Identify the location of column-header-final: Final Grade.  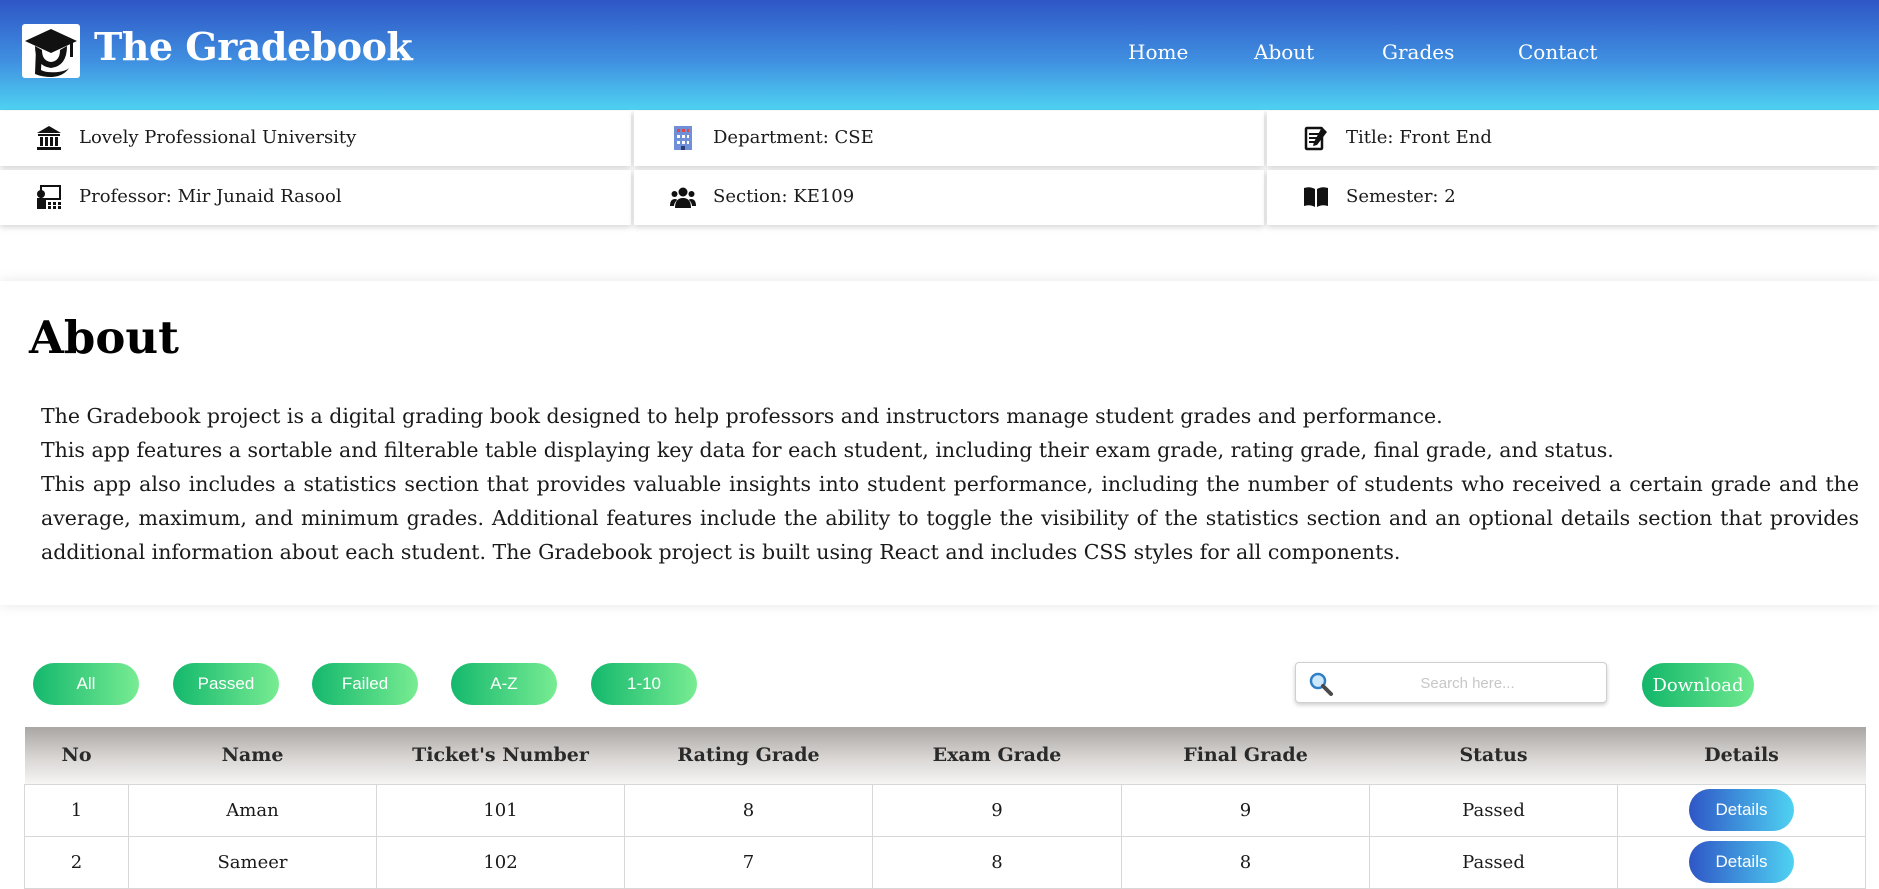
(1245, 755).